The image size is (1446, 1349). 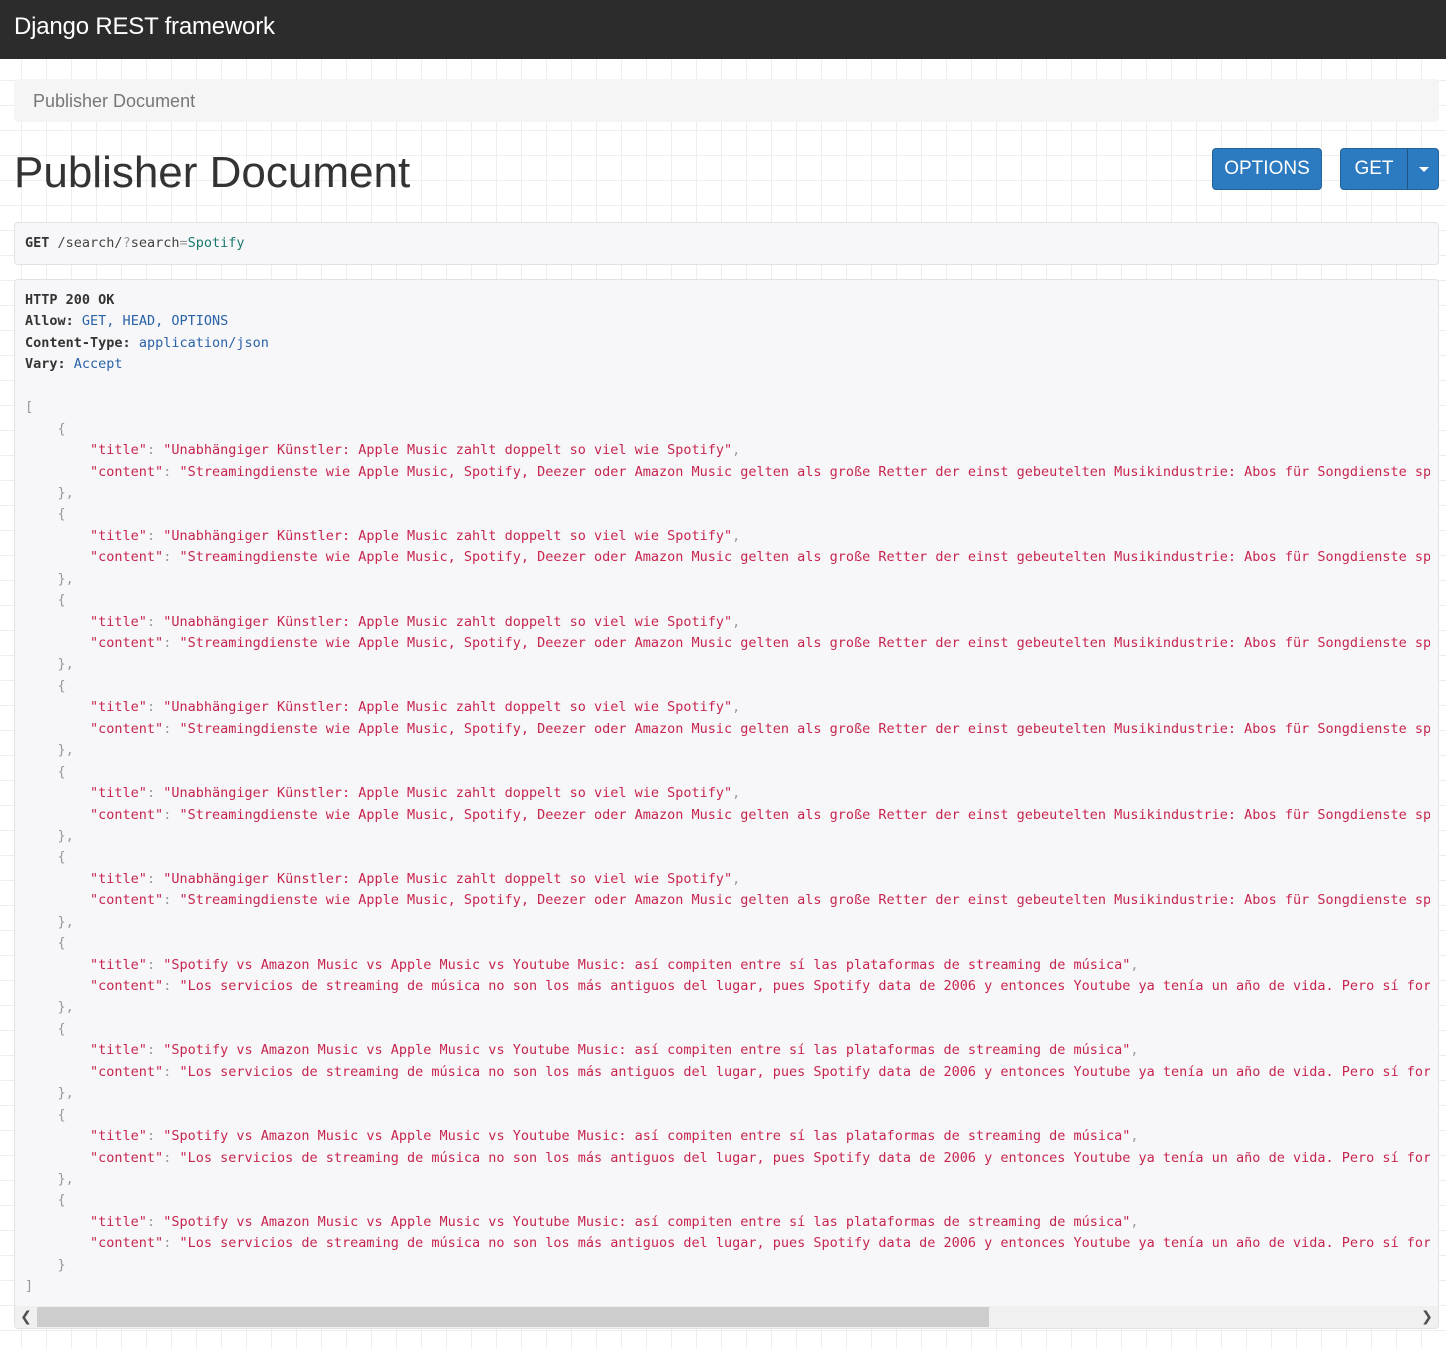 What do you see at coordinates (90, 243) in the screenshot?
I see `request-path: /search/` at bounding box center [90, 243].